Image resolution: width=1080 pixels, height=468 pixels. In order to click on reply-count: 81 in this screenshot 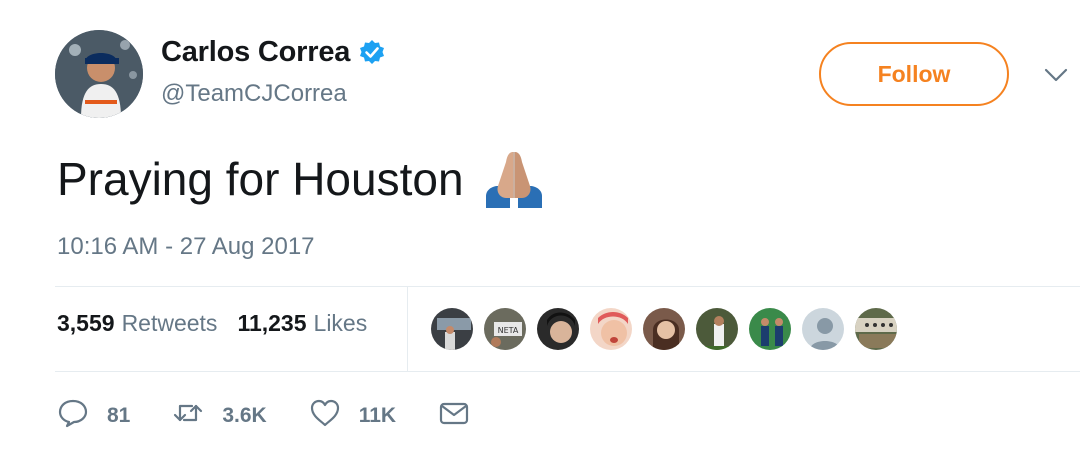, I will do `click(119, 415)`.